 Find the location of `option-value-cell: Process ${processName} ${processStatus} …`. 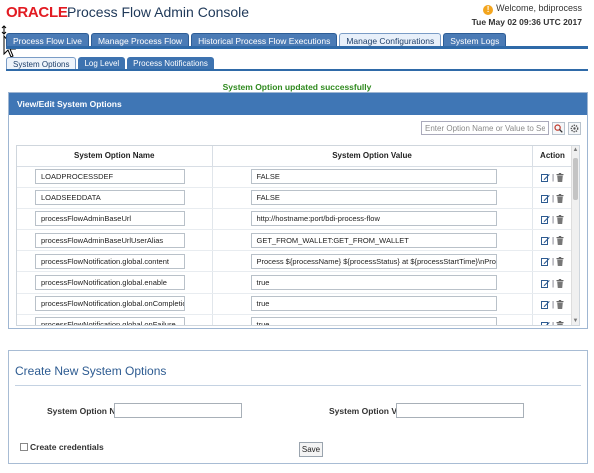

option-value-cell: Process ${processName} ${processStatus} … is located at coordinates (372, 261).